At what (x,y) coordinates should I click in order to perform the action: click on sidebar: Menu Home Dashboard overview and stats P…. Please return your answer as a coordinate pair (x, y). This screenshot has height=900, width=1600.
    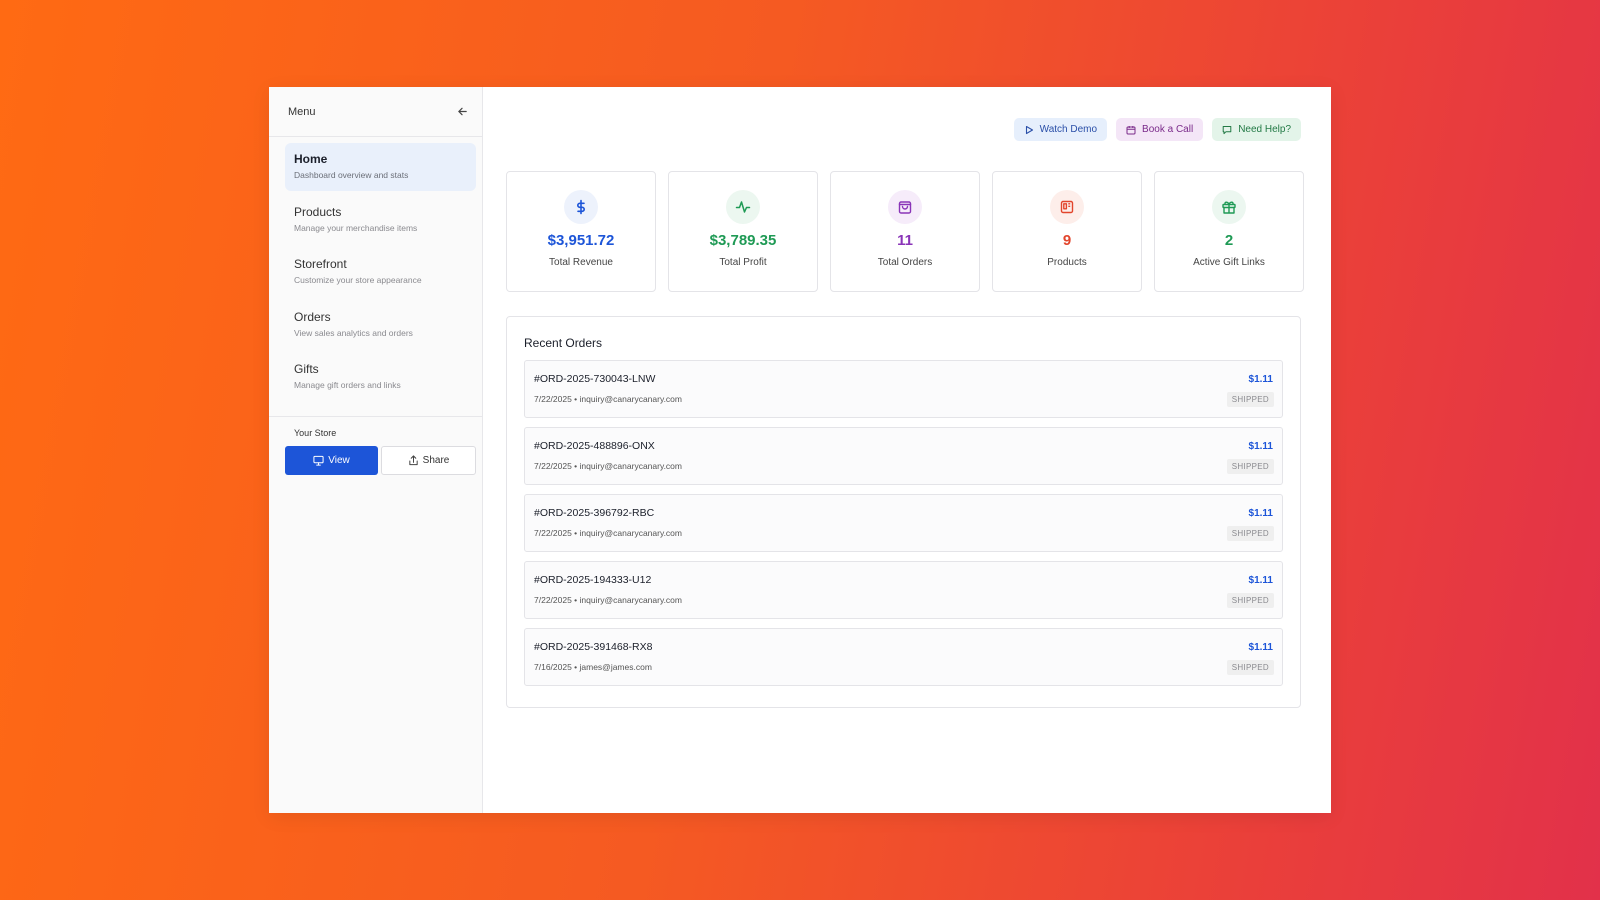
    Looking at the image, I should click on (376, 450).